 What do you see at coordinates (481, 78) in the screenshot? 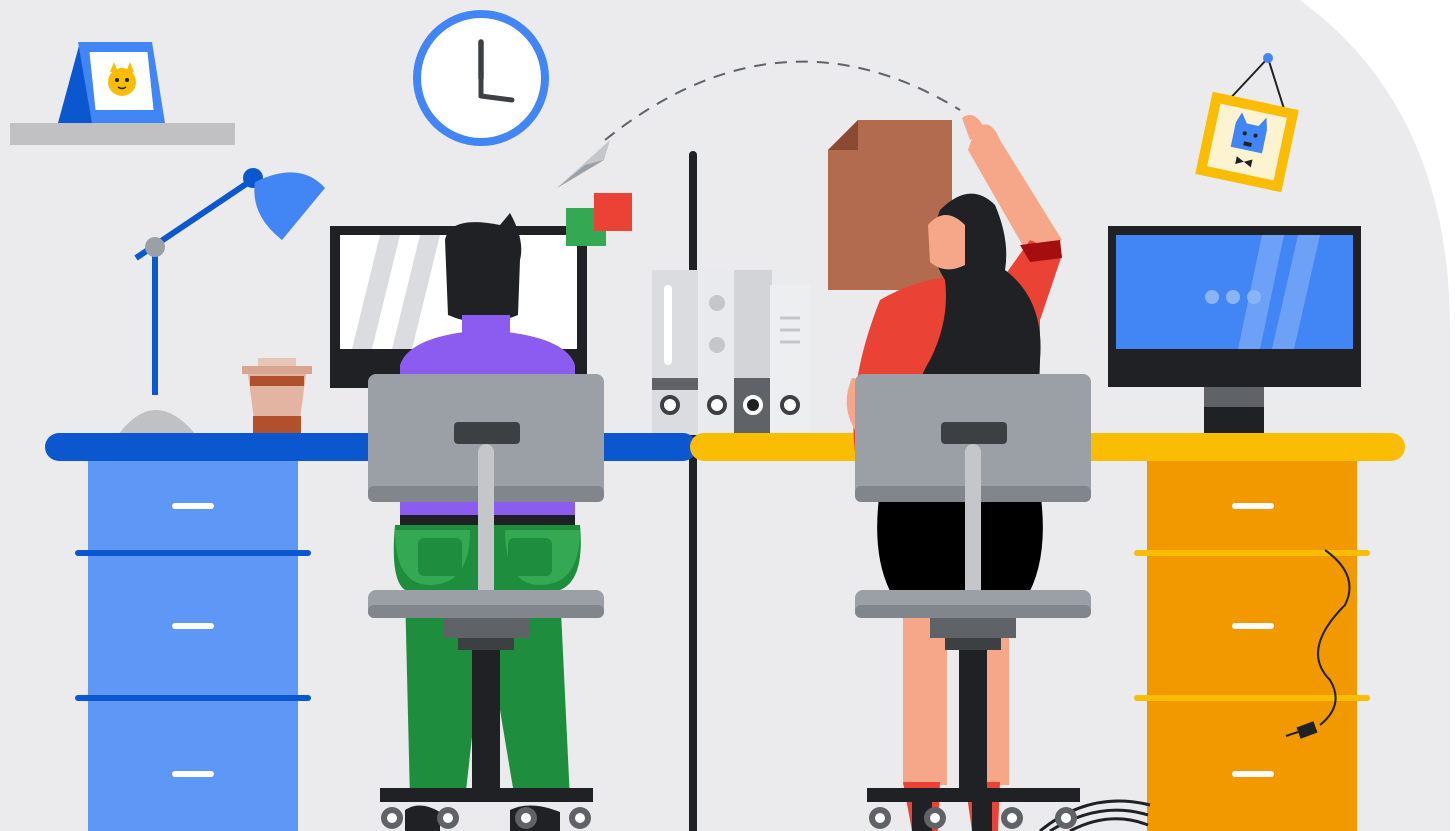
I see `wall-clock-icon` at bounding box center [481, 78].